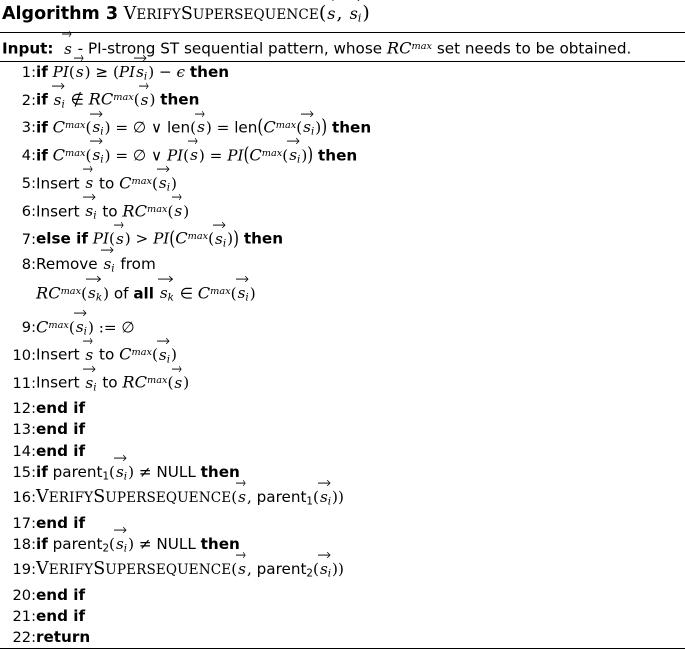  I want to click on line-number: 17:, so click(24, 523).